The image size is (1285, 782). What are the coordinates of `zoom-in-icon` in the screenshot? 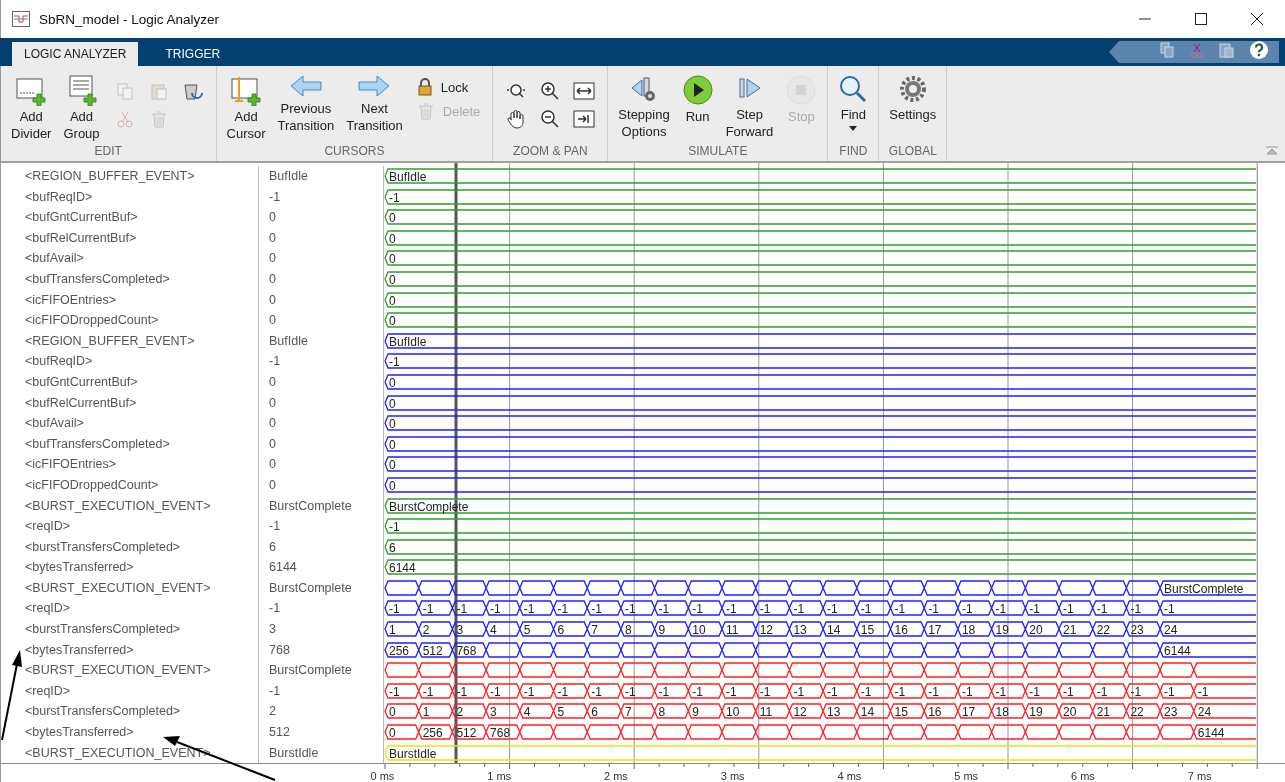 It's located at (550, 91).